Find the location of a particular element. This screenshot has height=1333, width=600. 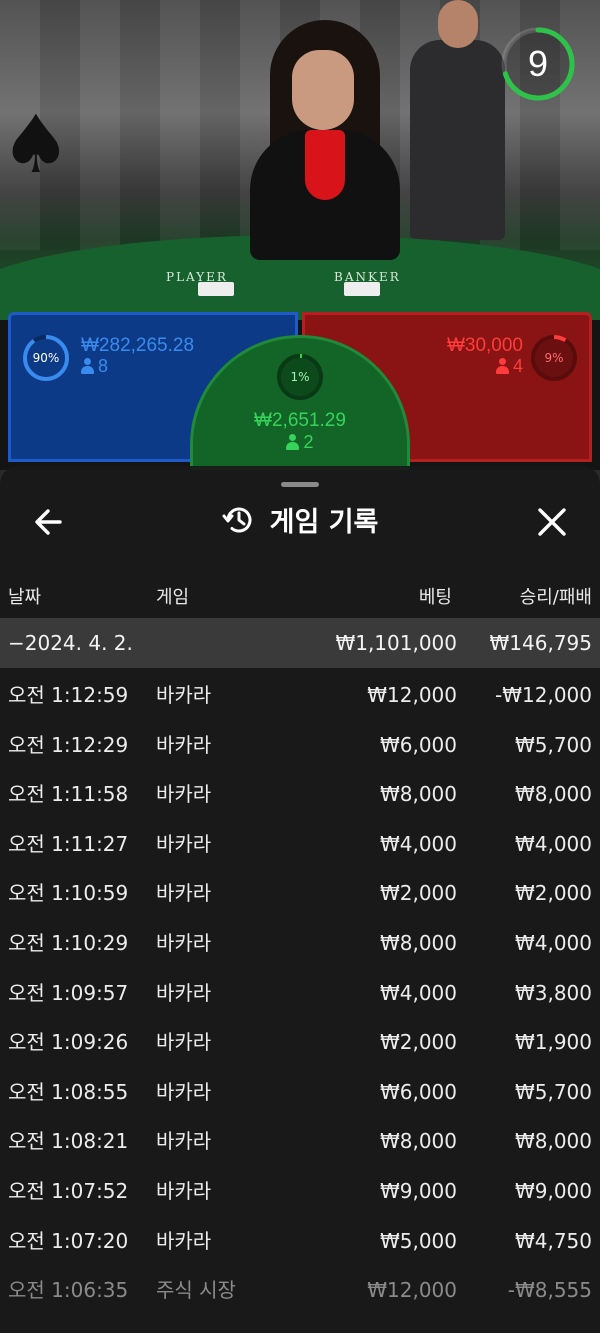

date-summary-row: −2024. 4. 2. ₩1,101,000 ₩146,795 is located at coordinates (300, 643).